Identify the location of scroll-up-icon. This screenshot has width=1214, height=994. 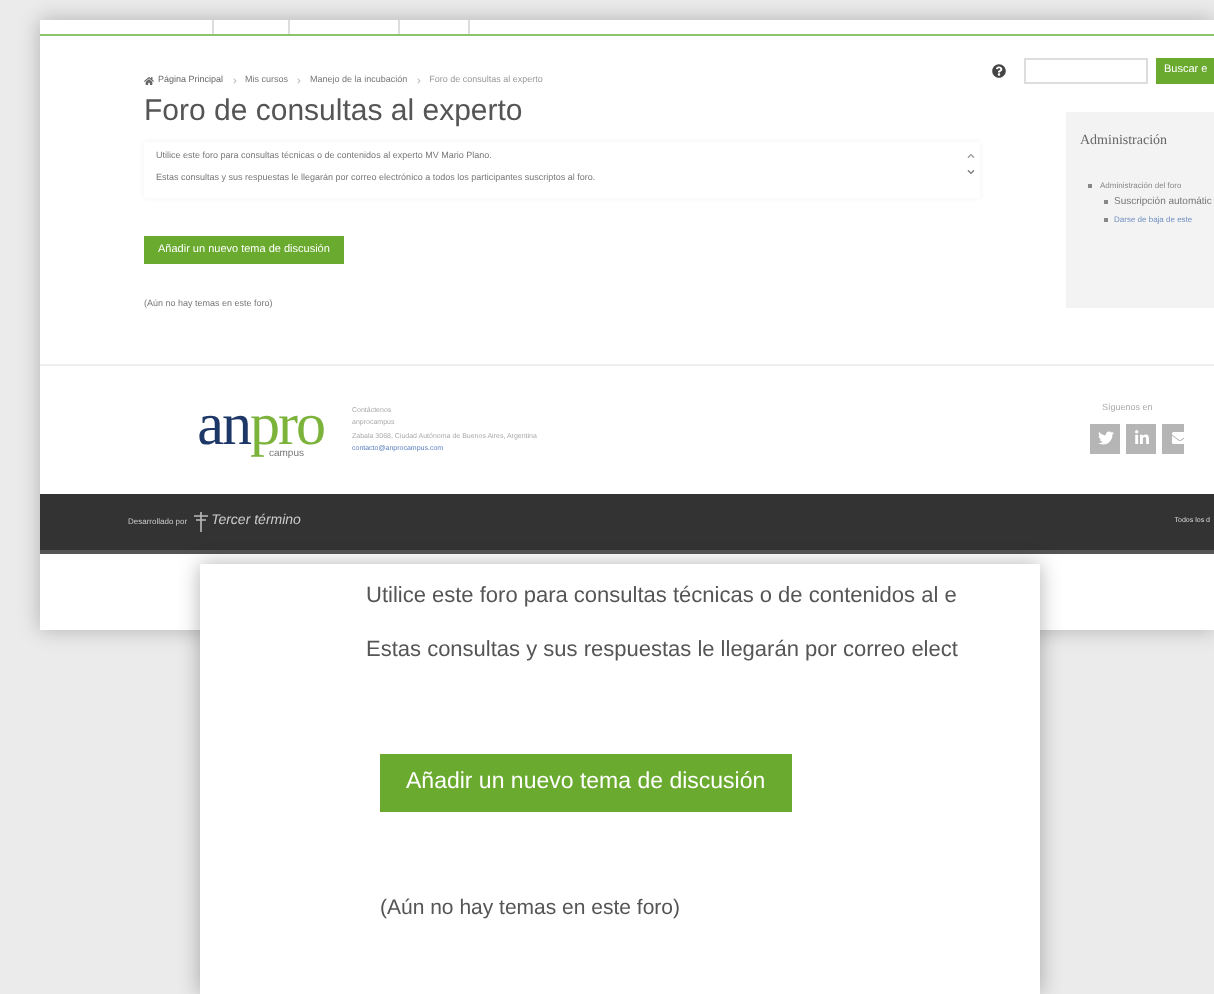
(971, 155).